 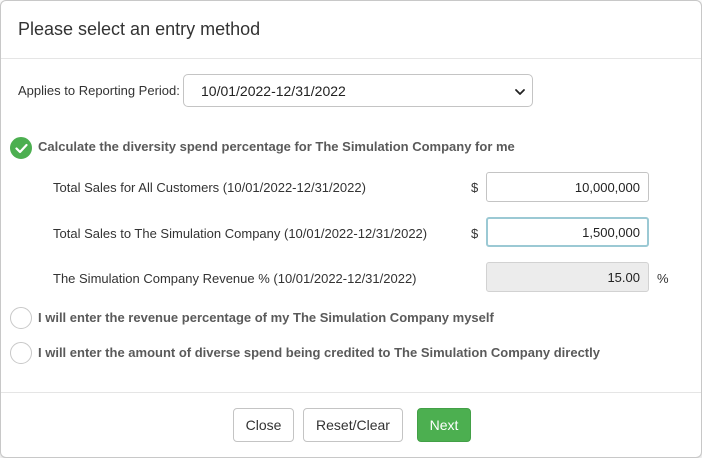 I want to click on dialog-title: Please select an entry method, so click(x=139, y=29).